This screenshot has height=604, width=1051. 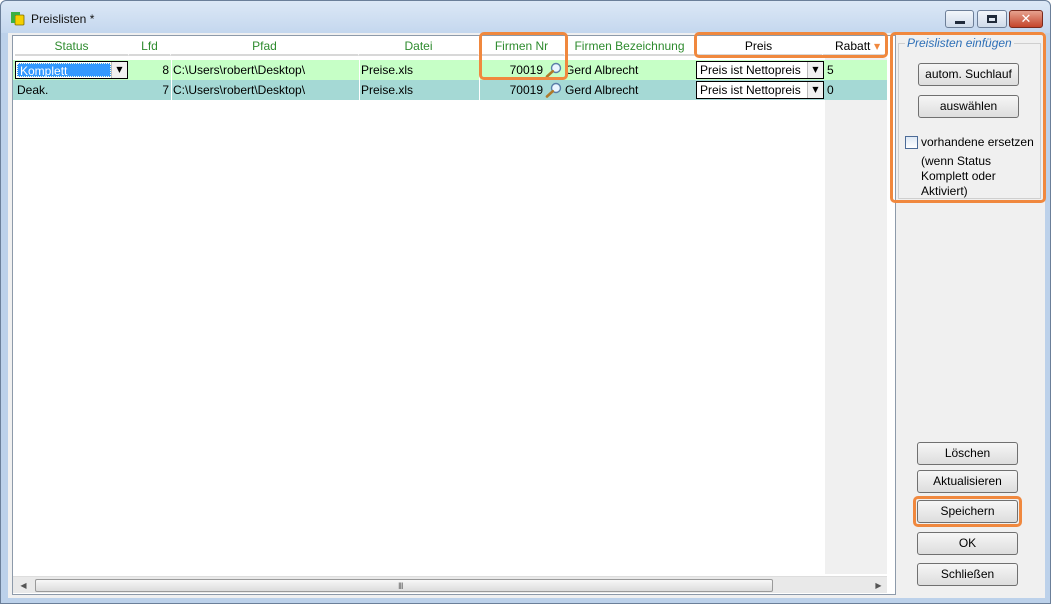 I want to click on col-header-rabatt: Rabatt ▼, so click(x=855, y=46).